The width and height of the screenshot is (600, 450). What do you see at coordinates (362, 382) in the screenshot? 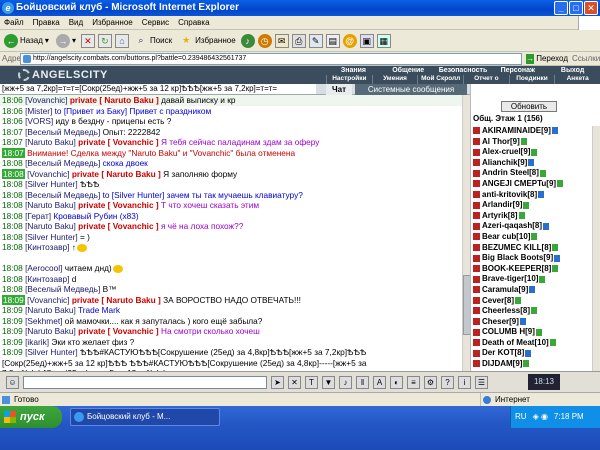
I see `pause-icon: ‖` at bounding box center [362, 382].